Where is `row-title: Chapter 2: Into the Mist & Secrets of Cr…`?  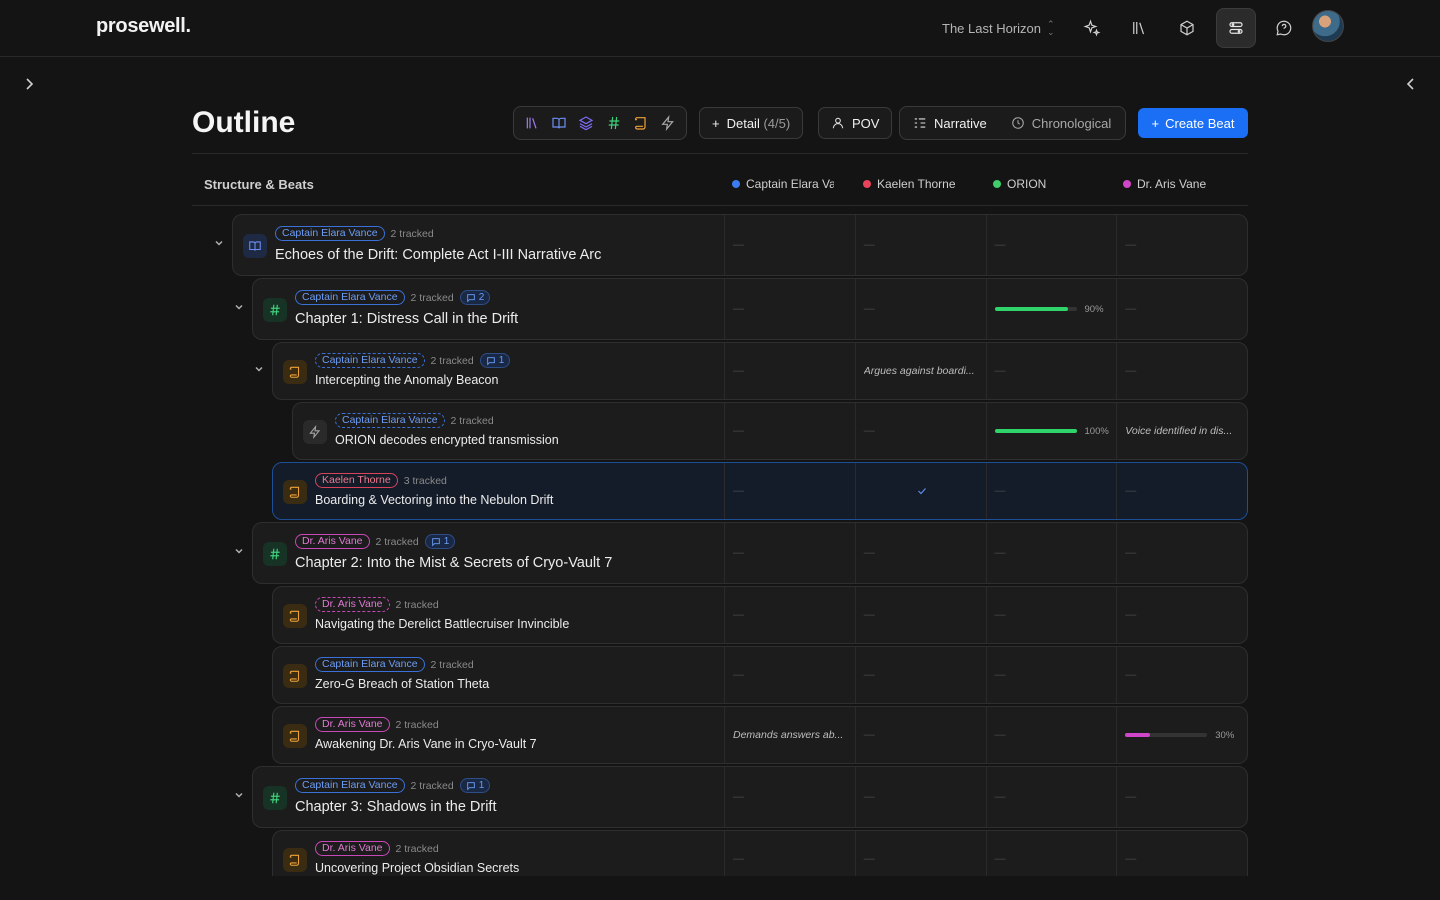
row-title: Chapter 2: Into the Mist & Secrets of Cr… is located at coordinates (453, 563).